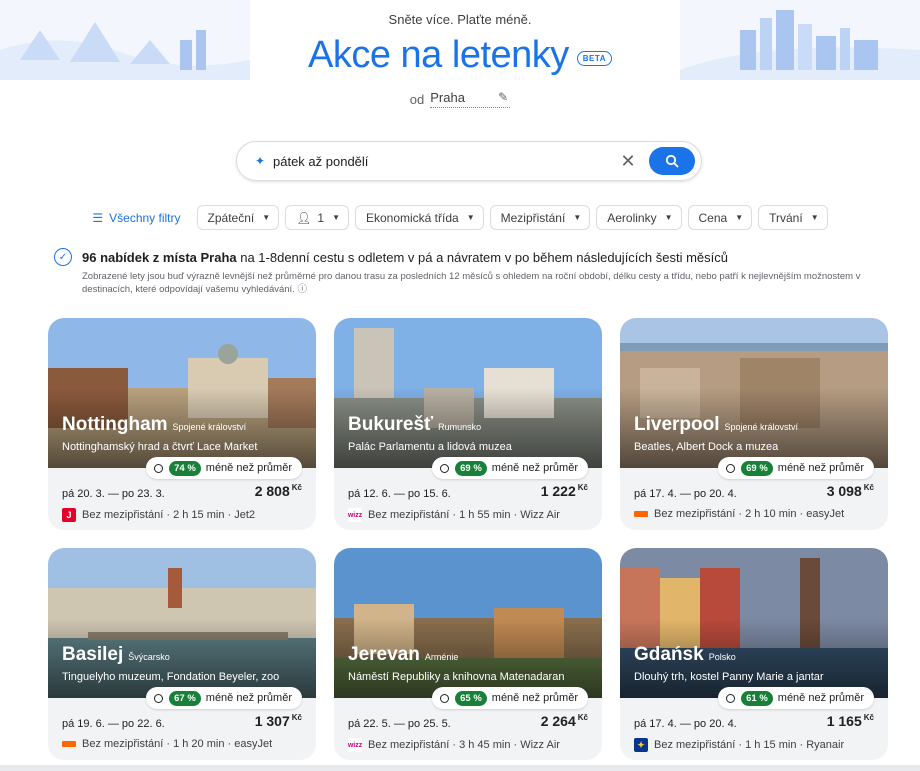 The image size is (920, 771). I want to click on destination-city: Jerevan, so click(384, 654).